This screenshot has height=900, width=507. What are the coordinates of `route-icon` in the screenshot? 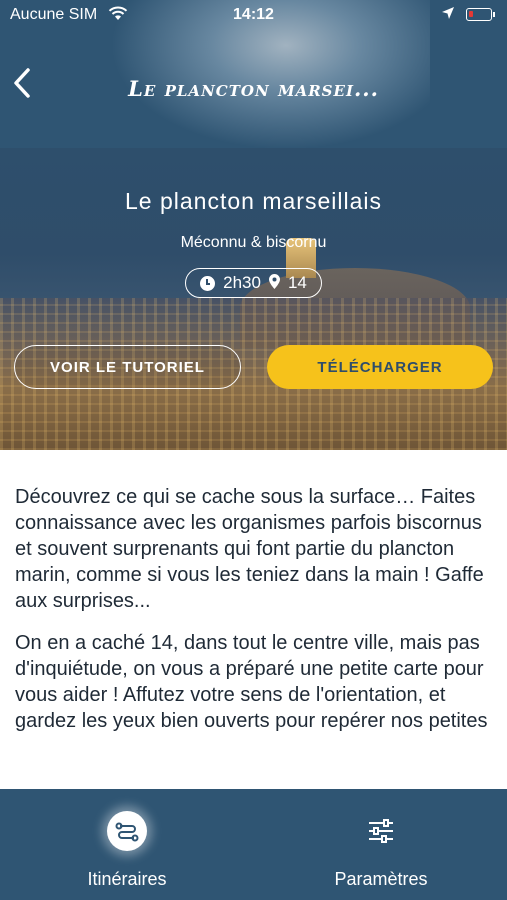 It's located at (127, 831).